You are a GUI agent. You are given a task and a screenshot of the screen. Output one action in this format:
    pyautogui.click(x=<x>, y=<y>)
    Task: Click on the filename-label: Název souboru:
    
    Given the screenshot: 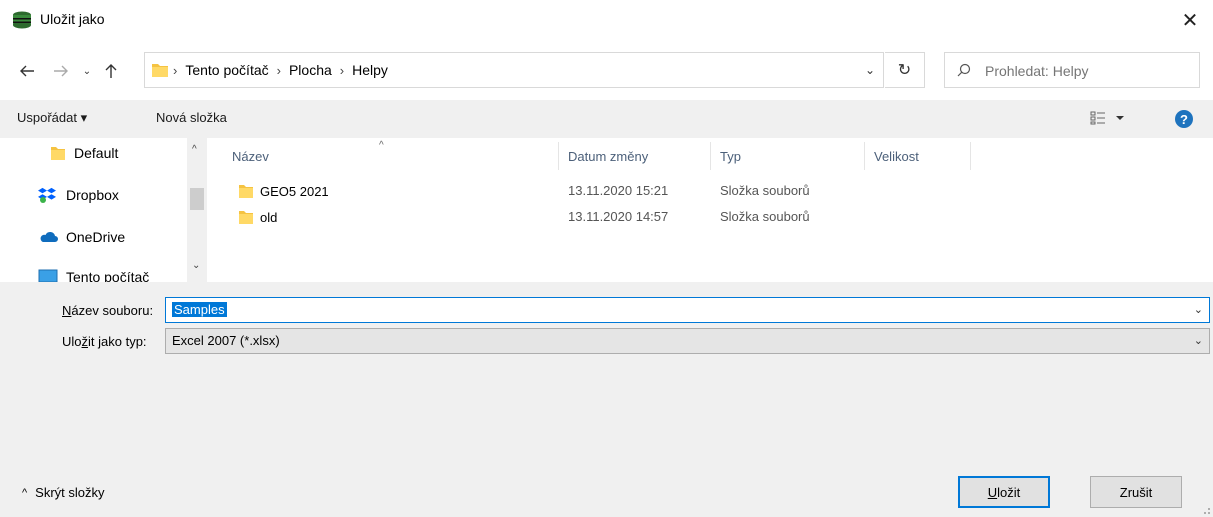 What is the action you would take?
    pyautogui.click(x=107, y=310)
    